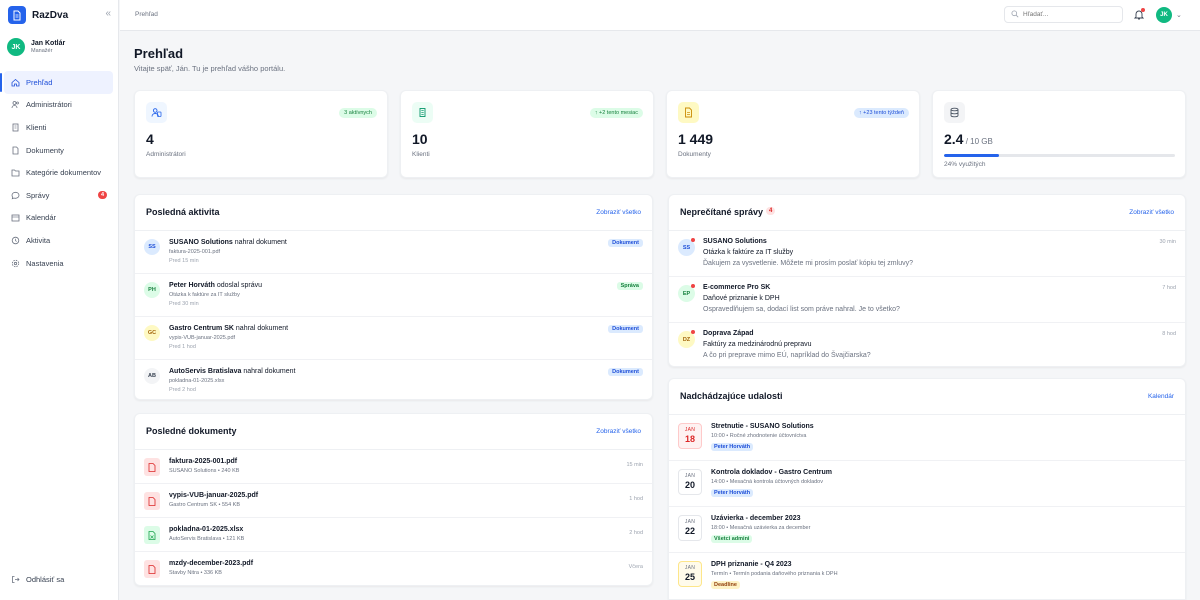 The width and height of the screenshot is (1200, 600). I want to click on sidebar-item-label: Kalendár, so click(41, 218).